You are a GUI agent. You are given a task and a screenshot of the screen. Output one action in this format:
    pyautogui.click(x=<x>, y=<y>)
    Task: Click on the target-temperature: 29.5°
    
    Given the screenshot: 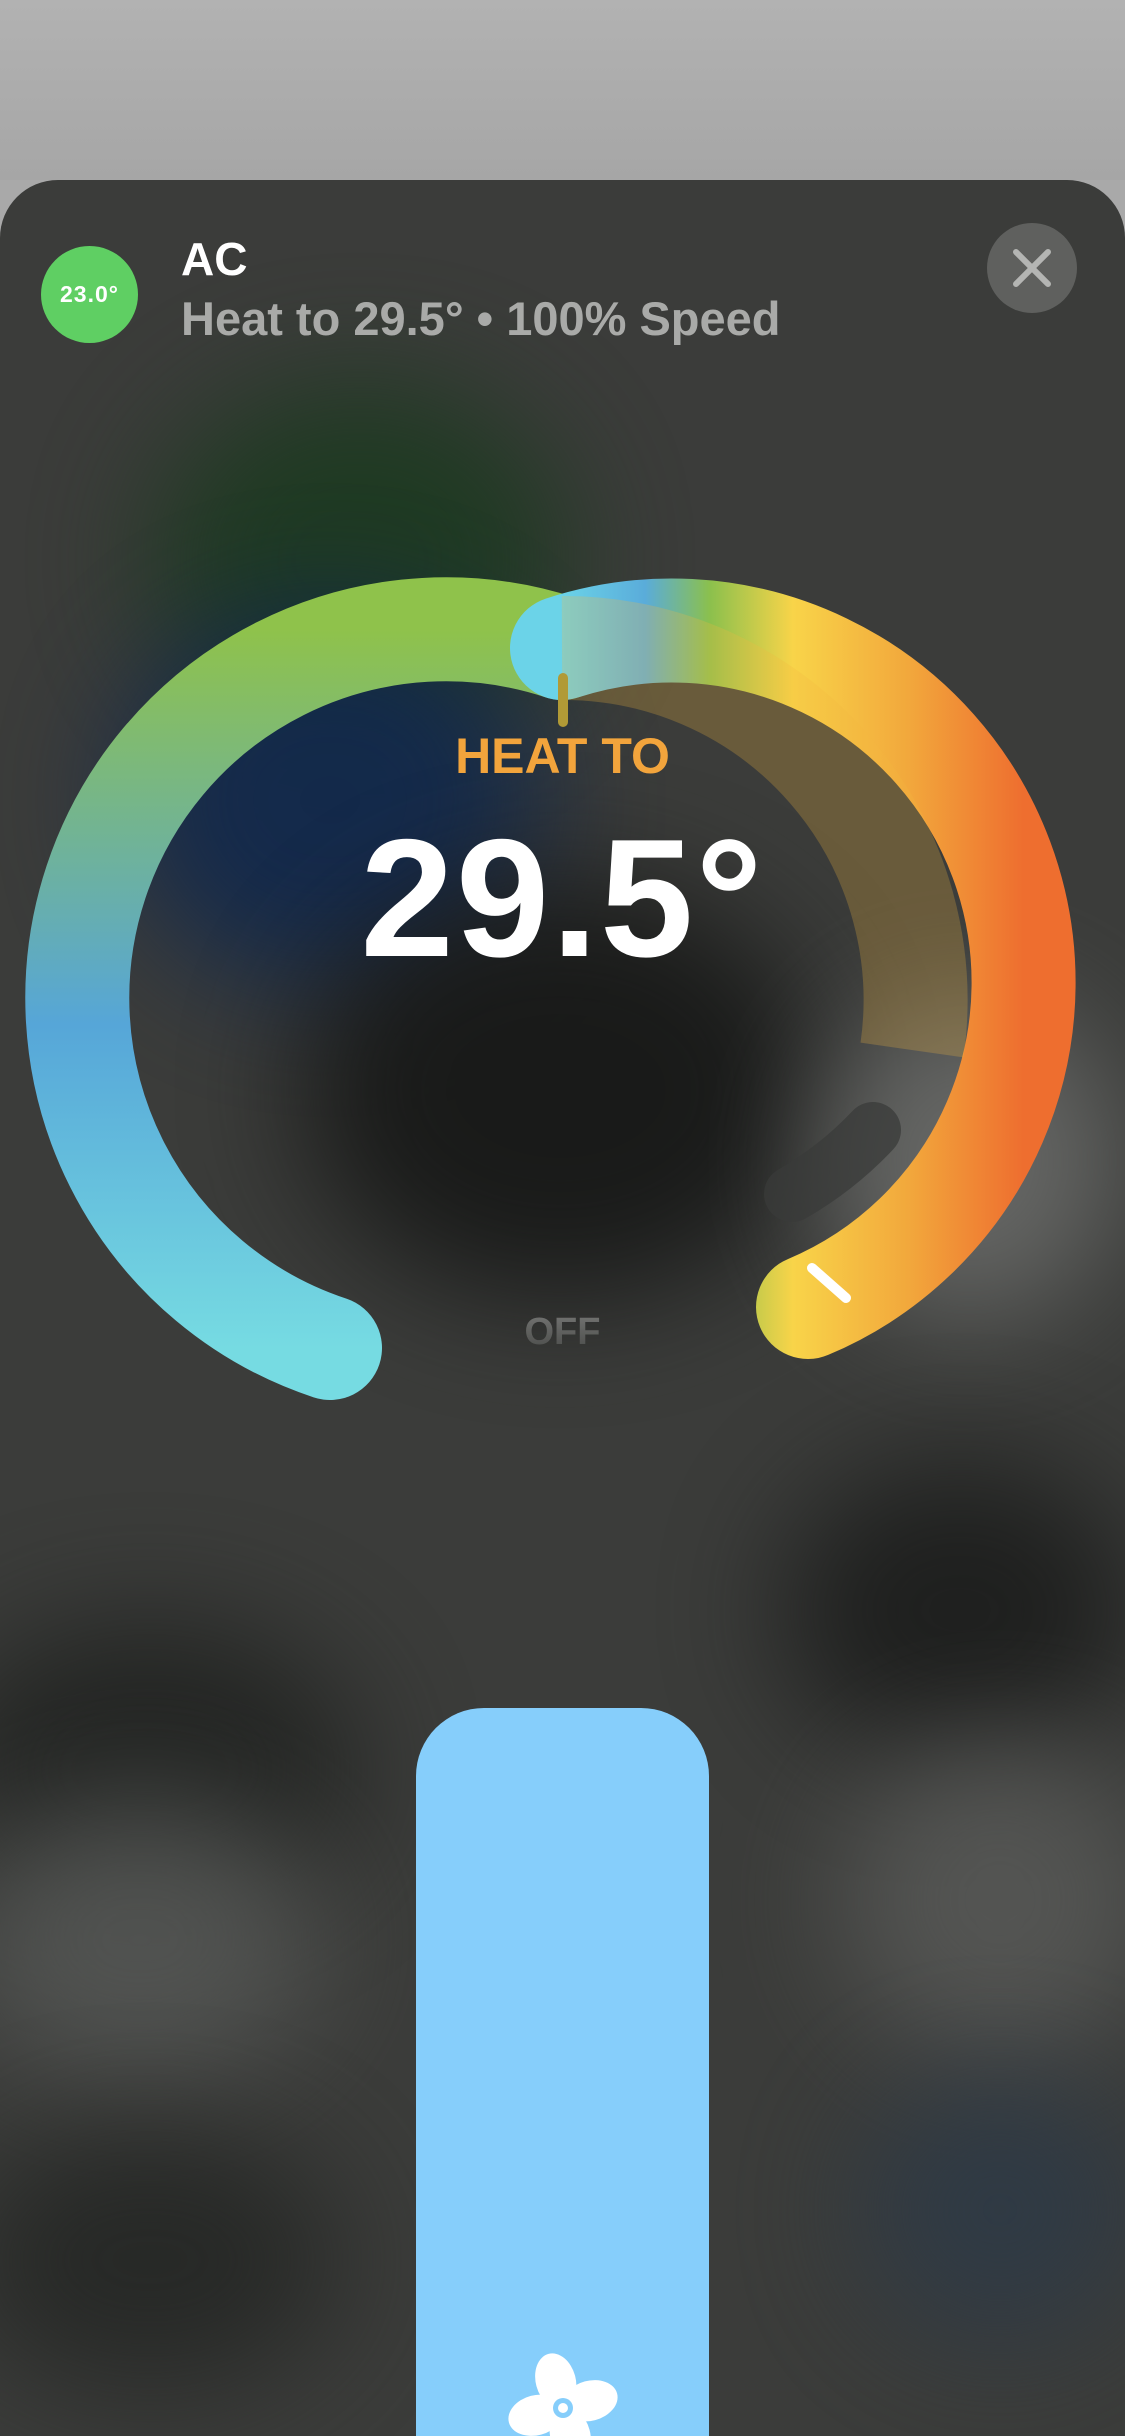 What is the action you would take?
    pyautogui.click(x=562, y=898)
    